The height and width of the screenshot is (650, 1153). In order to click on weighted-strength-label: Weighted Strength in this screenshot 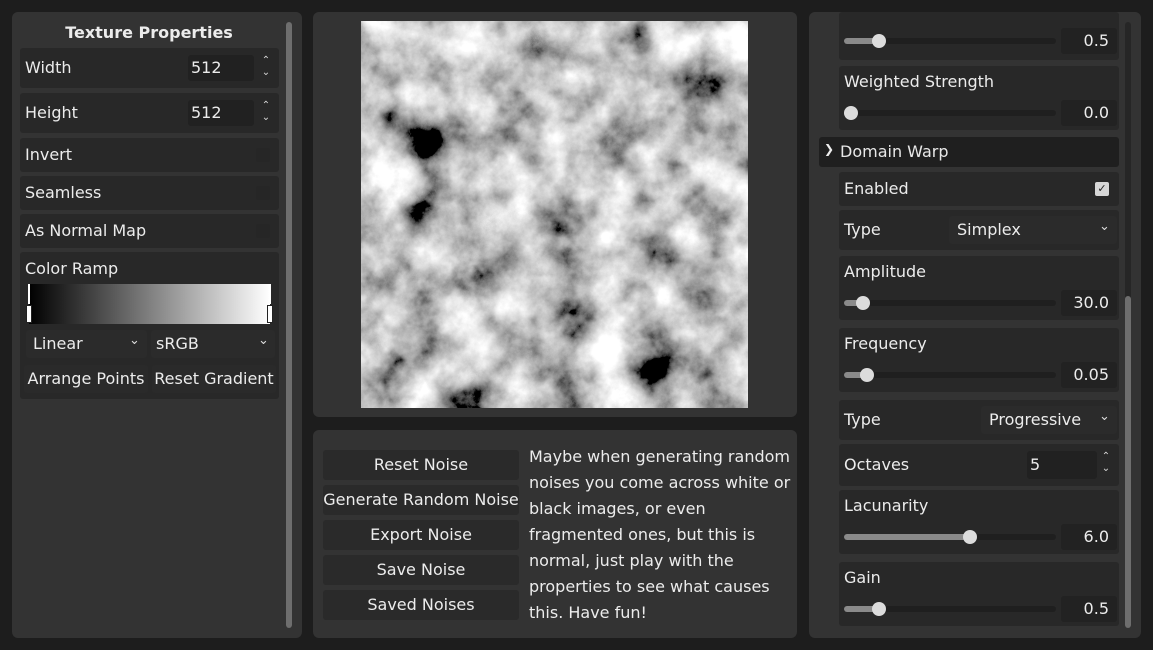, I will do `click(919, 81)`.